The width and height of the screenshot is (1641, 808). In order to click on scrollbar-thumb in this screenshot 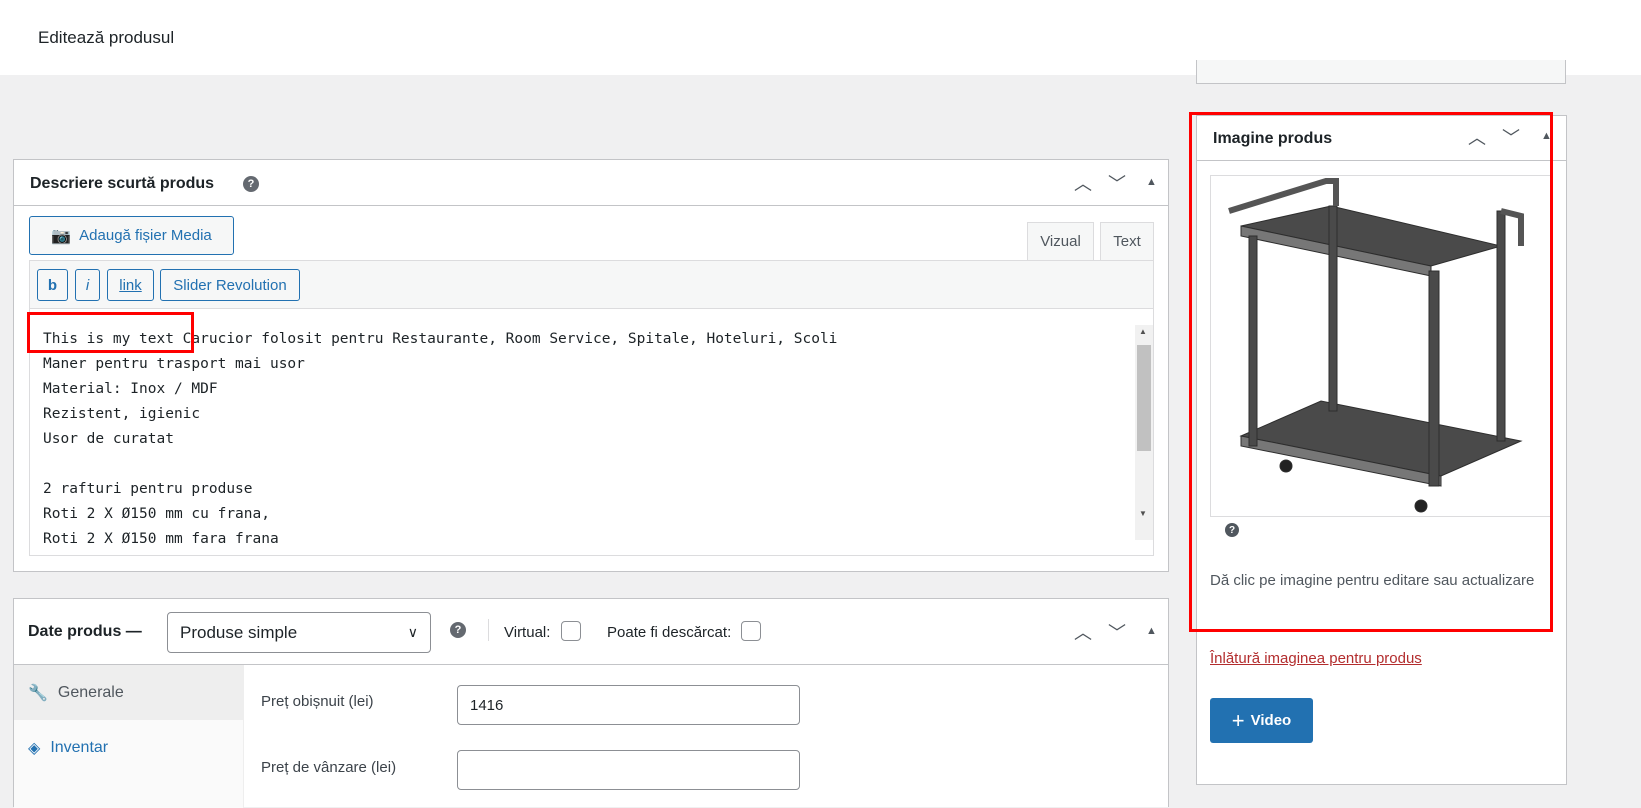, I will do `click(1144, 398)`.